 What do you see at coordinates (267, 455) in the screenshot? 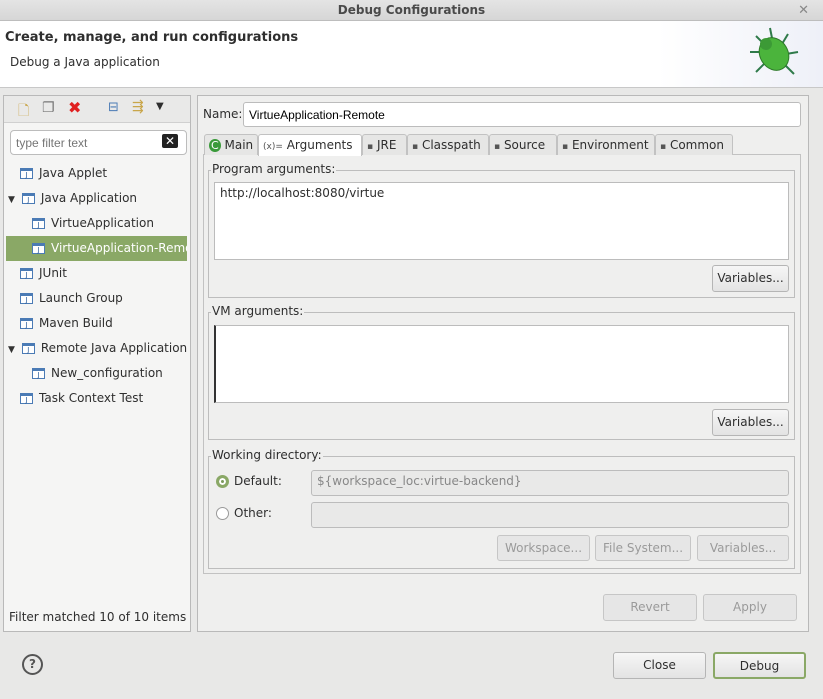
I see `working-directory-label: Working directory:` at bounding box center [267, 455].